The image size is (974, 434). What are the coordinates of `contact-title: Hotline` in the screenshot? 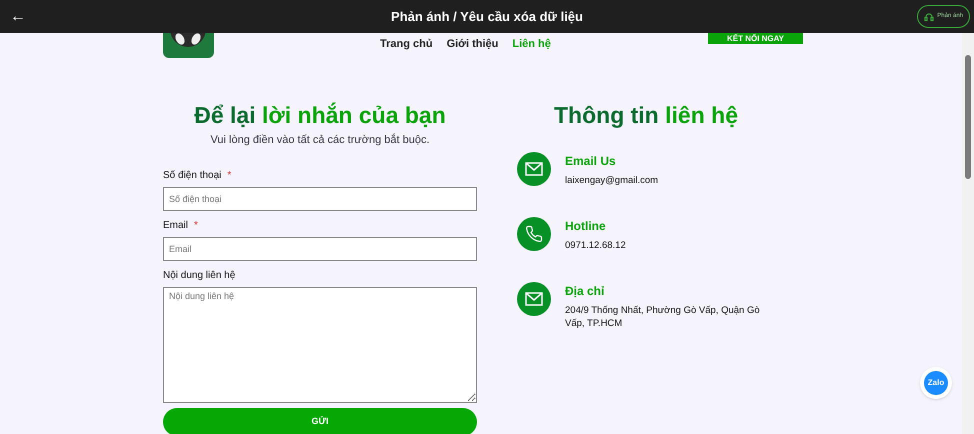 It's located at (586, 226).